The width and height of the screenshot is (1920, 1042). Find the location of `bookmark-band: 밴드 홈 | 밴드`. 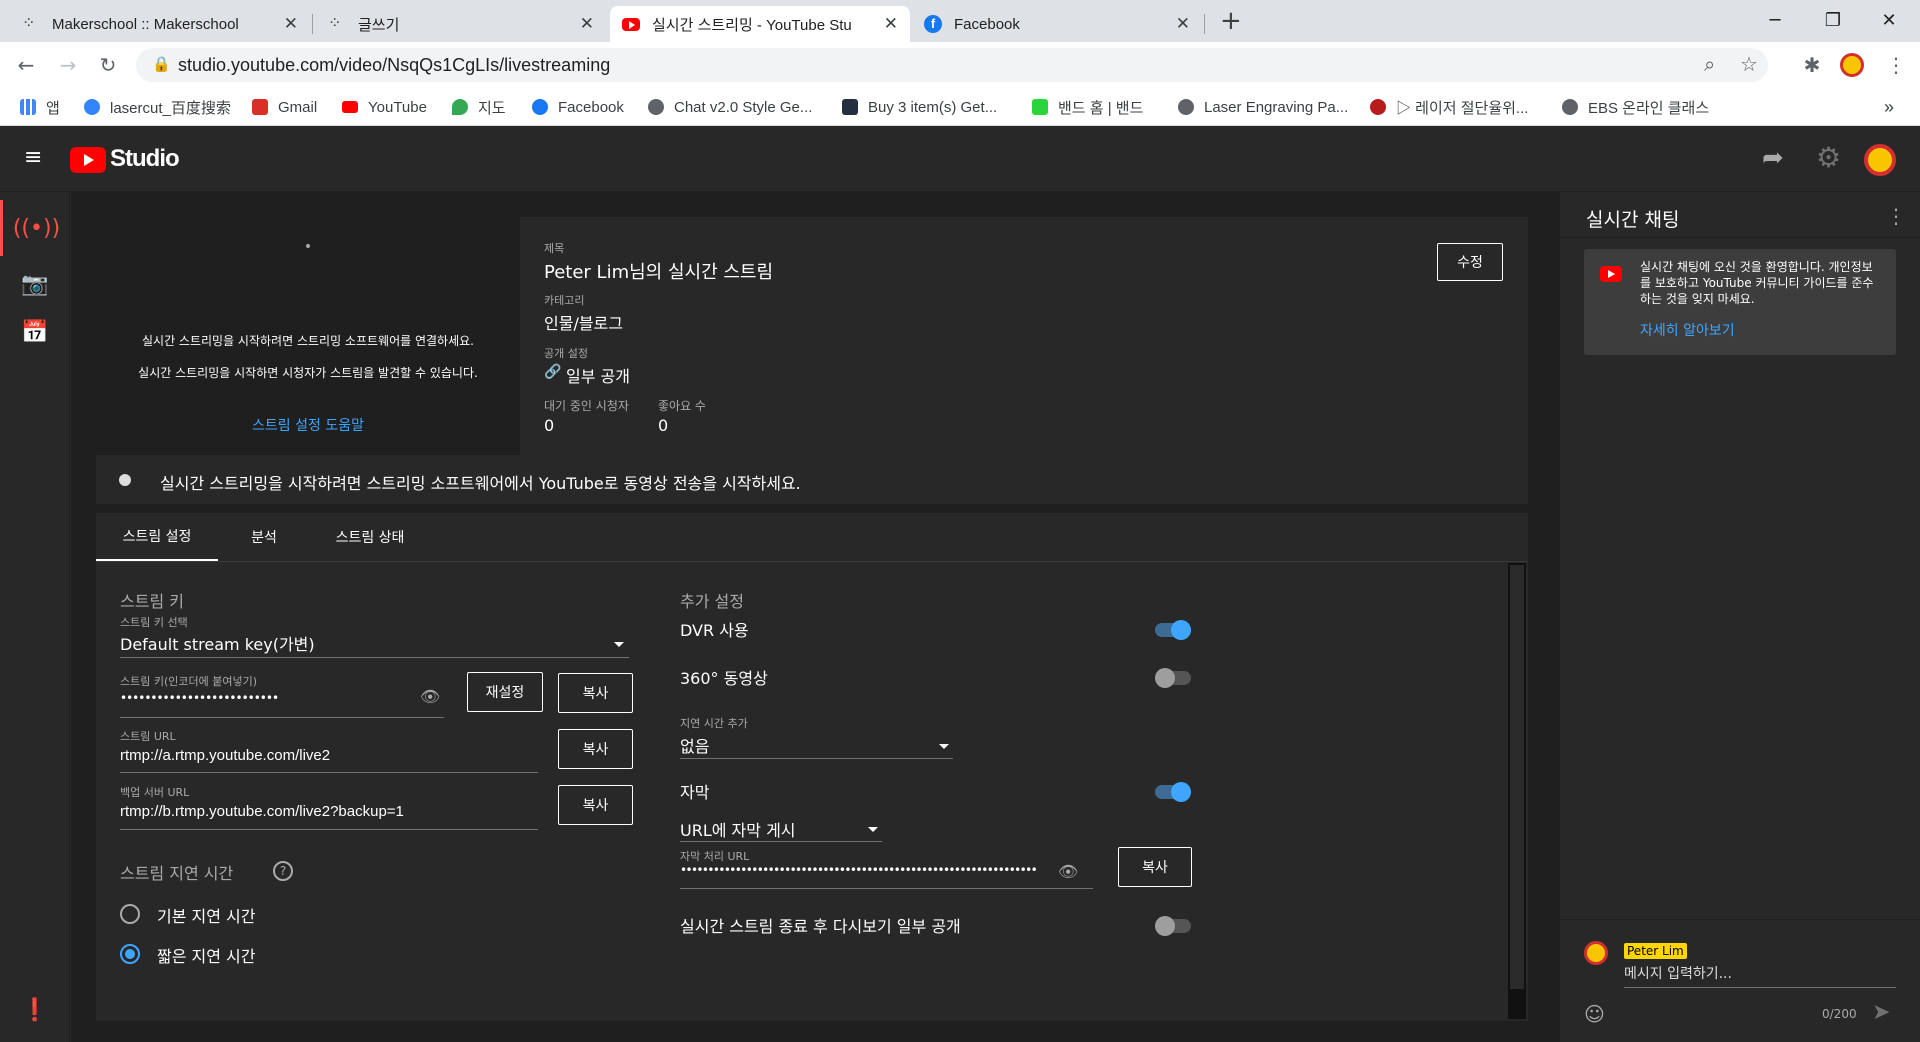

bookmark-band: 밴드 홈 | 밴드 is located at coordinates (1087, 107).